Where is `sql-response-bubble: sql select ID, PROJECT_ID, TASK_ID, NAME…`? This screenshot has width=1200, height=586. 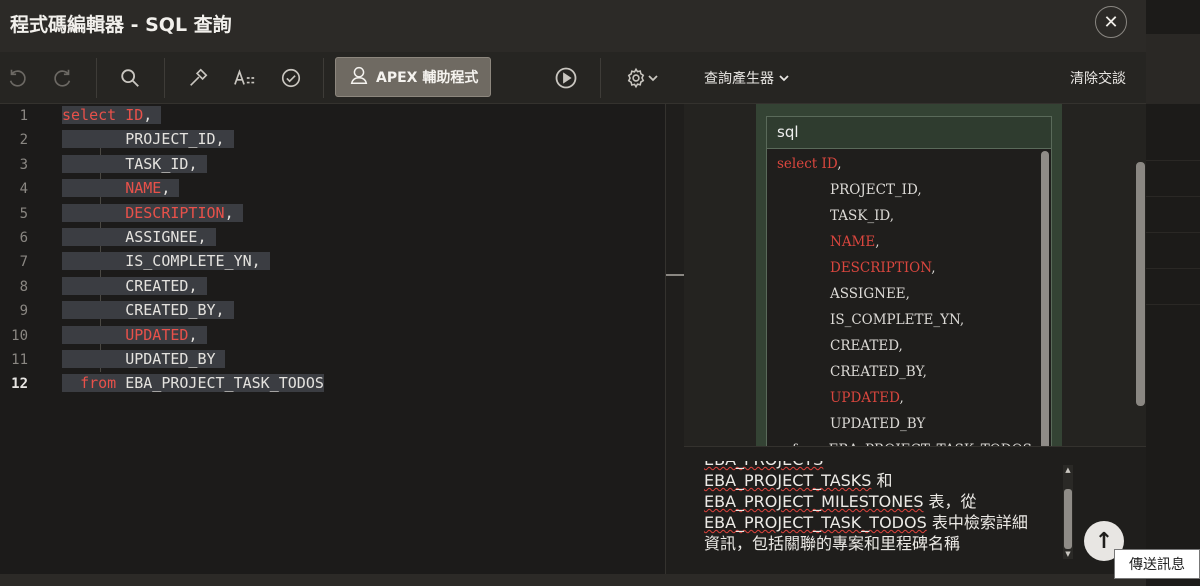 sql-response-bubble: sql select ID, PROJECT_ID, TASK_ID, NAME… is located at coordinates (909, 275).